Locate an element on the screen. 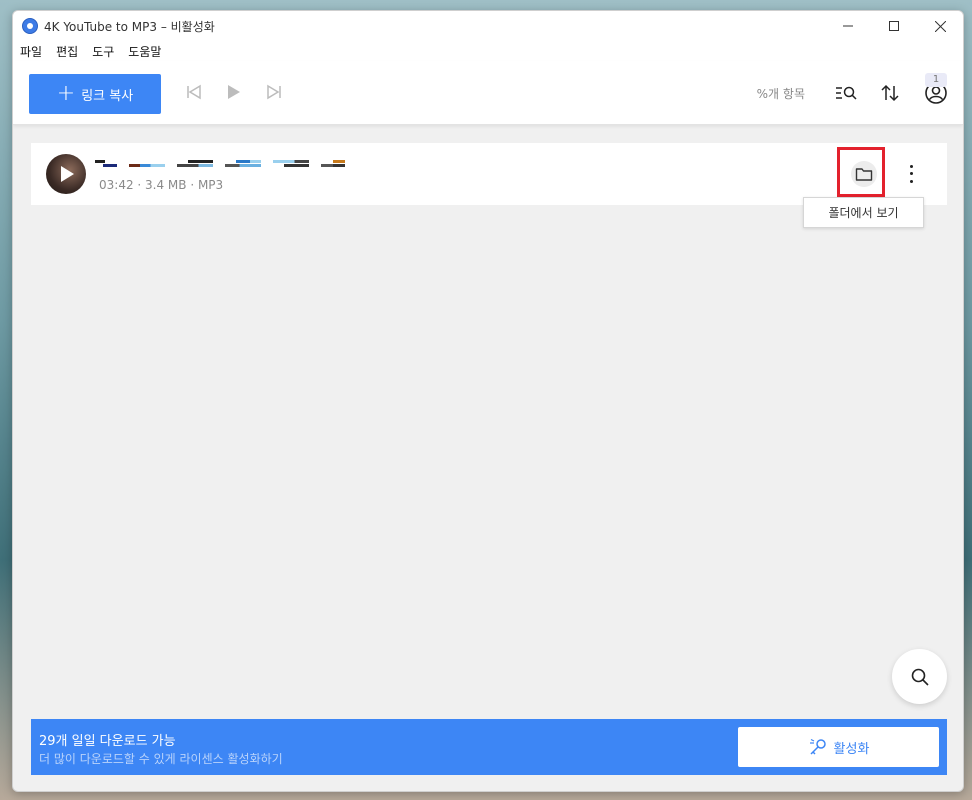  banner-title: 29개 일일 다운로드 가능 is located at coordinates (107, 741).